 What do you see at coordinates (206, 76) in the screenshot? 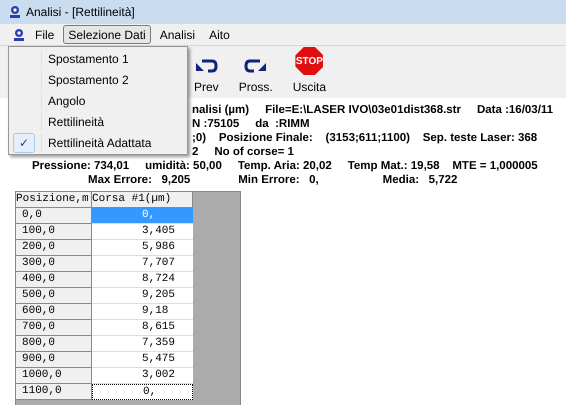
I see `toolbar-button: Prev` at bounding box center [206, 76].